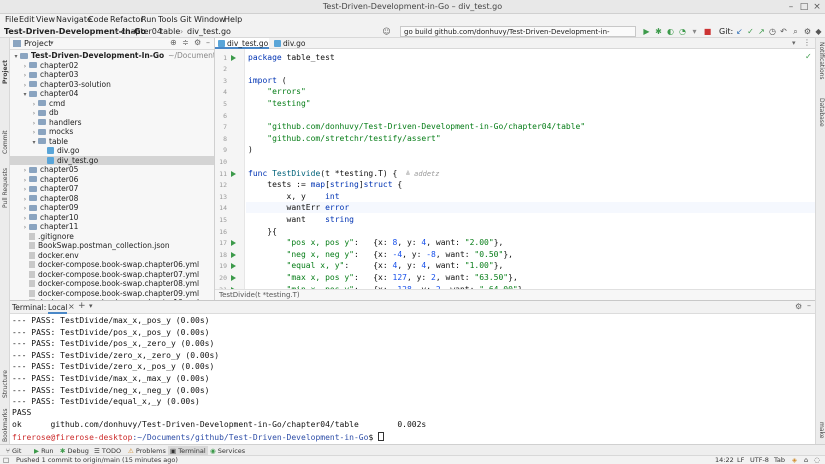  What do you see at coordinates (5, 134) in the screenshot?
I see `commit-tool-tab: Commit` at bounding box center [5, 134].